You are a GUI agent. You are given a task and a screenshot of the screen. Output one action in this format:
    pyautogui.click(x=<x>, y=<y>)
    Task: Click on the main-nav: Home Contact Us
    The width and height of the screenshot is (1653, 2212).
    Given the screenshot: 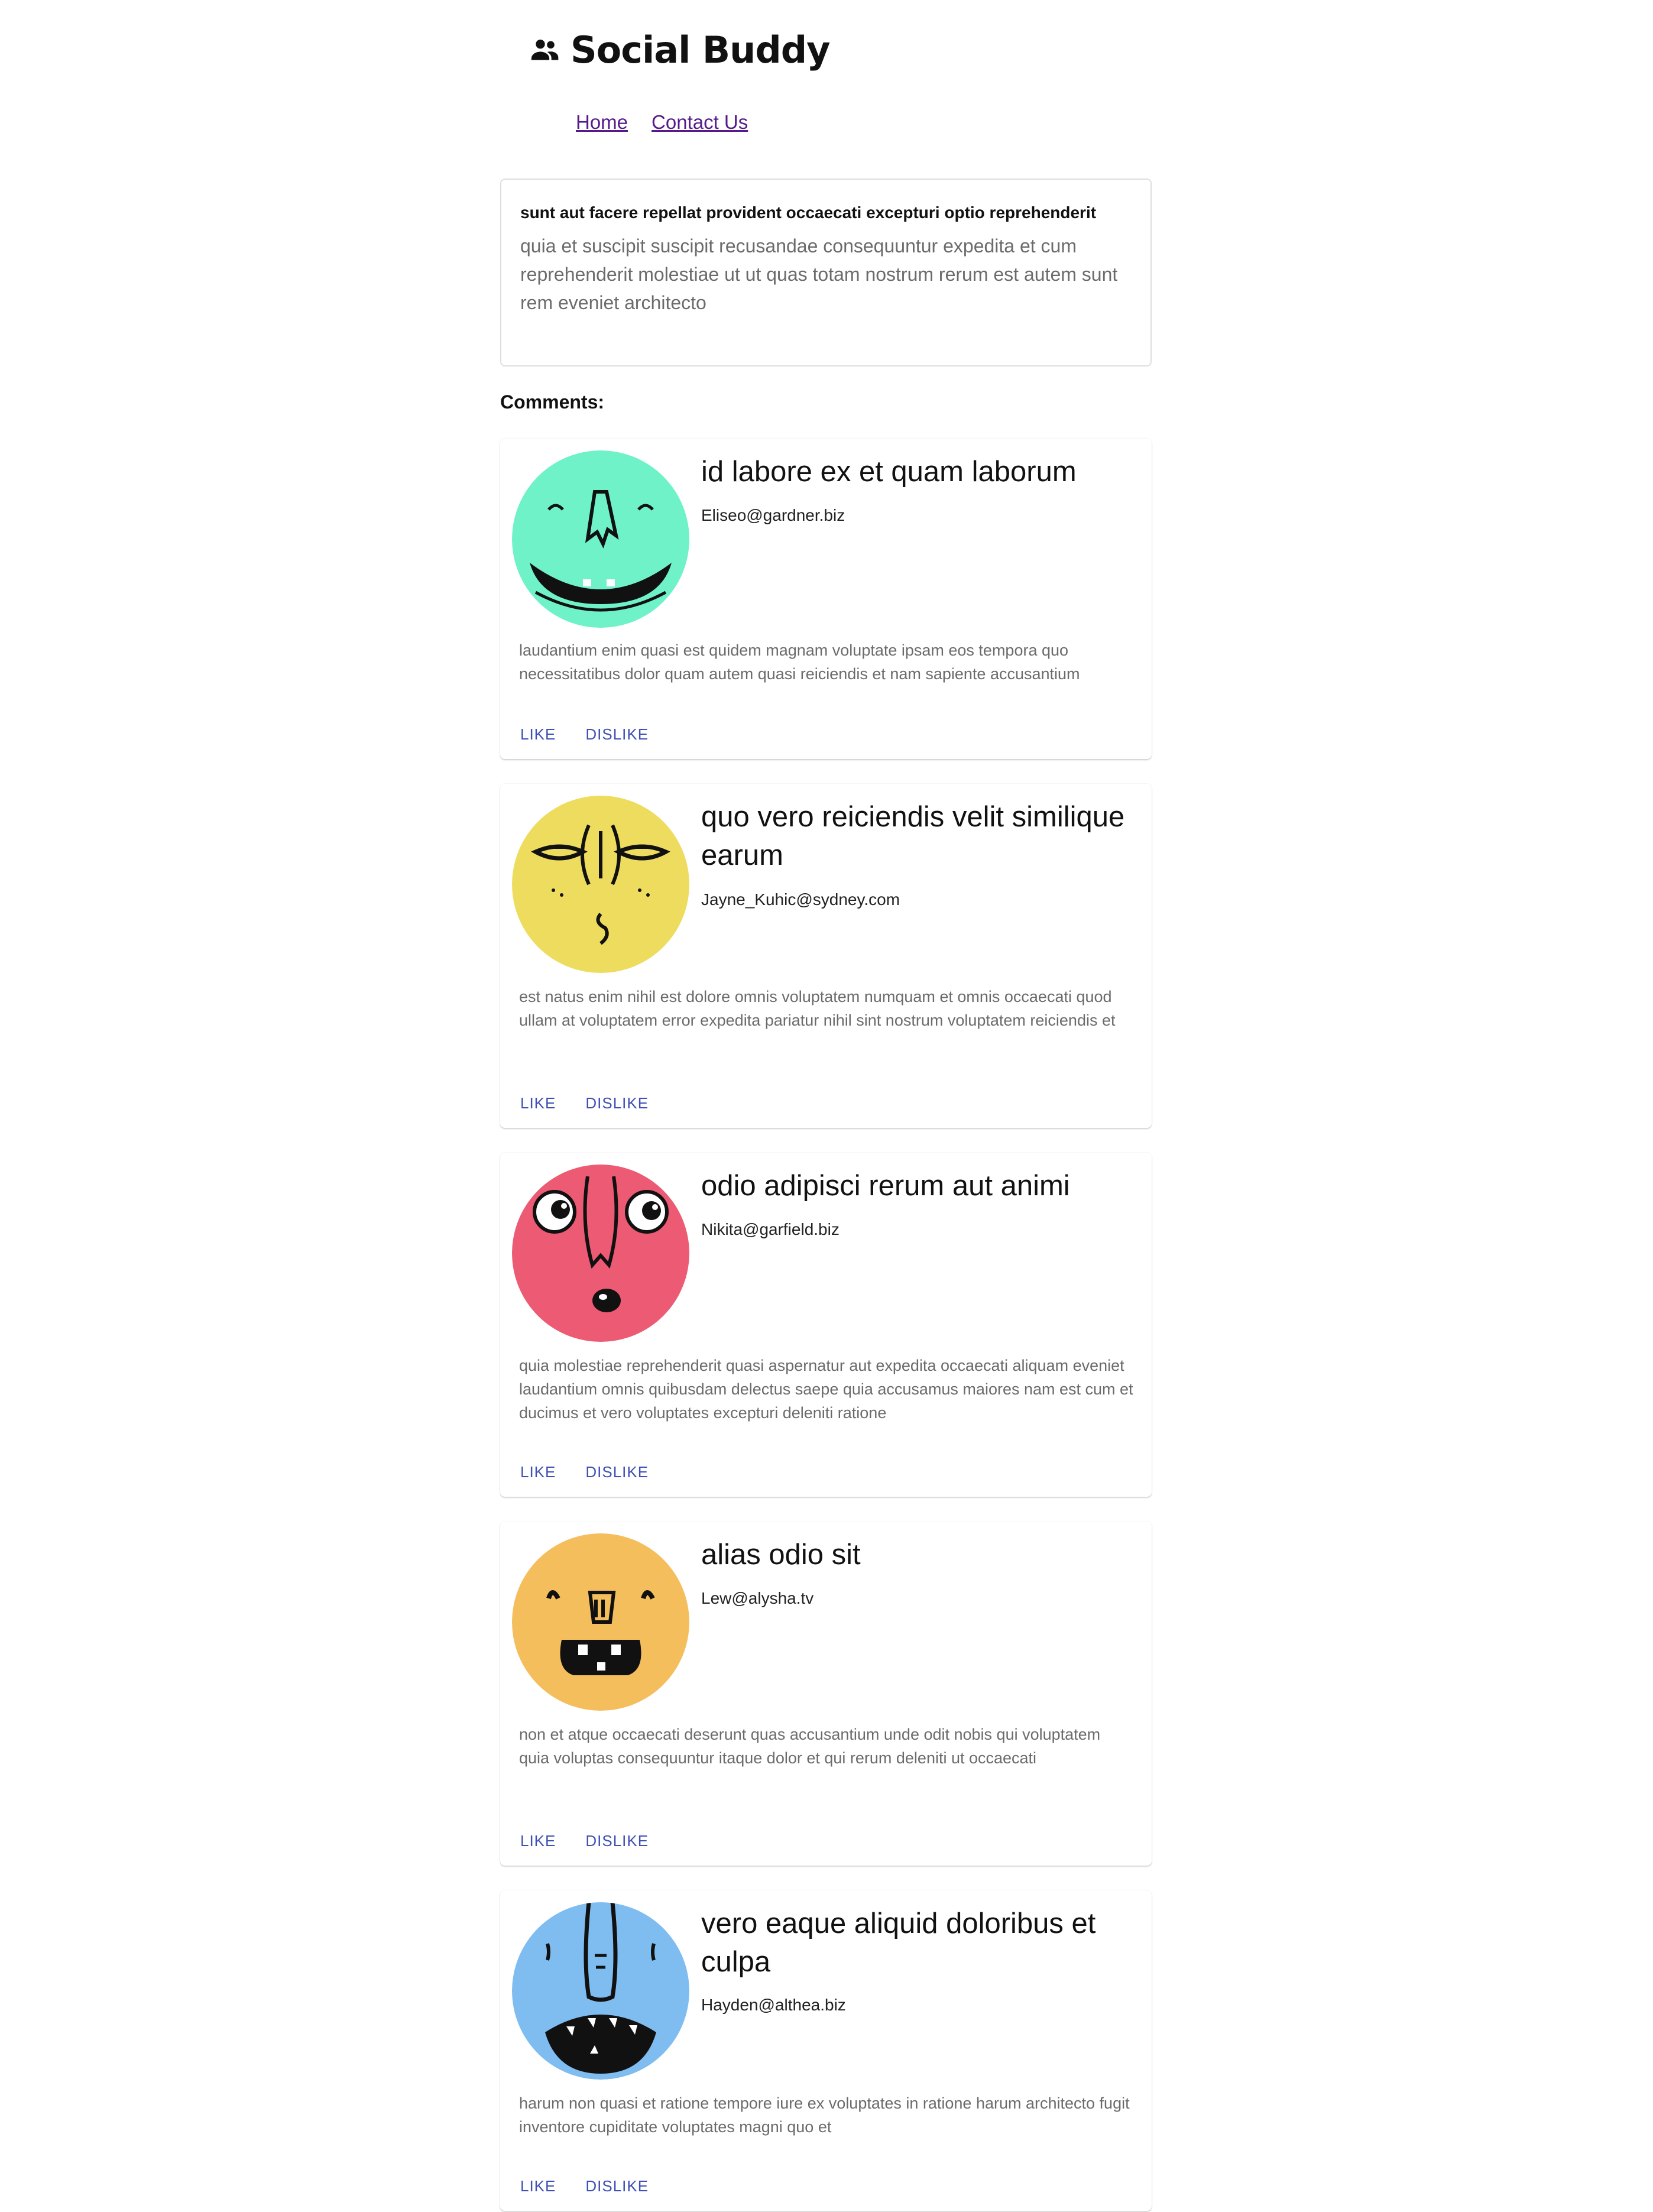 What is the action you would take?
    pyautogui.click(x=662, y=122)
    